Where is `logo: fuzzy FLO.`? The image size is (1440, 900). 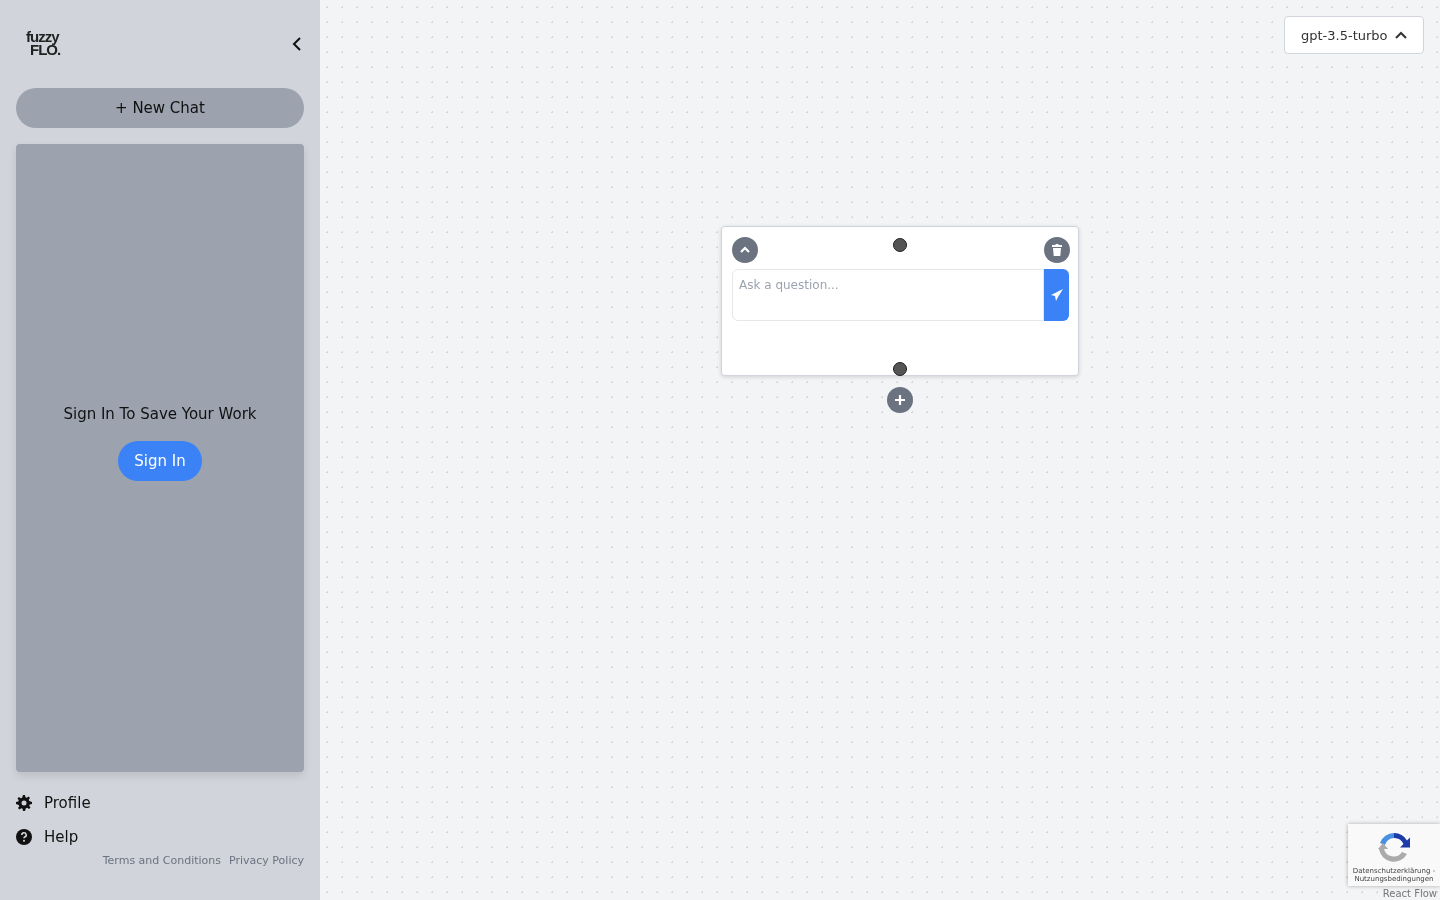
logo: fuzzy FLO. is located at coordinates (43, 44).